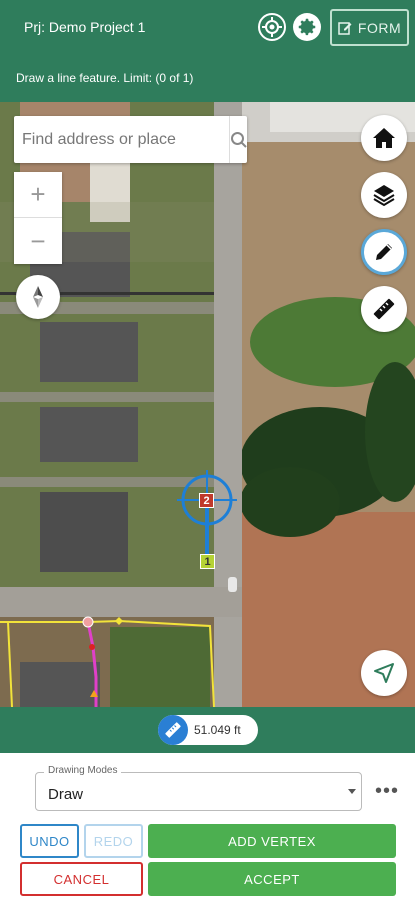  What do you see at coordinates (113, 841) in the screenshot?
I see `redo-button: REDO` at bounding box center [113, 841].